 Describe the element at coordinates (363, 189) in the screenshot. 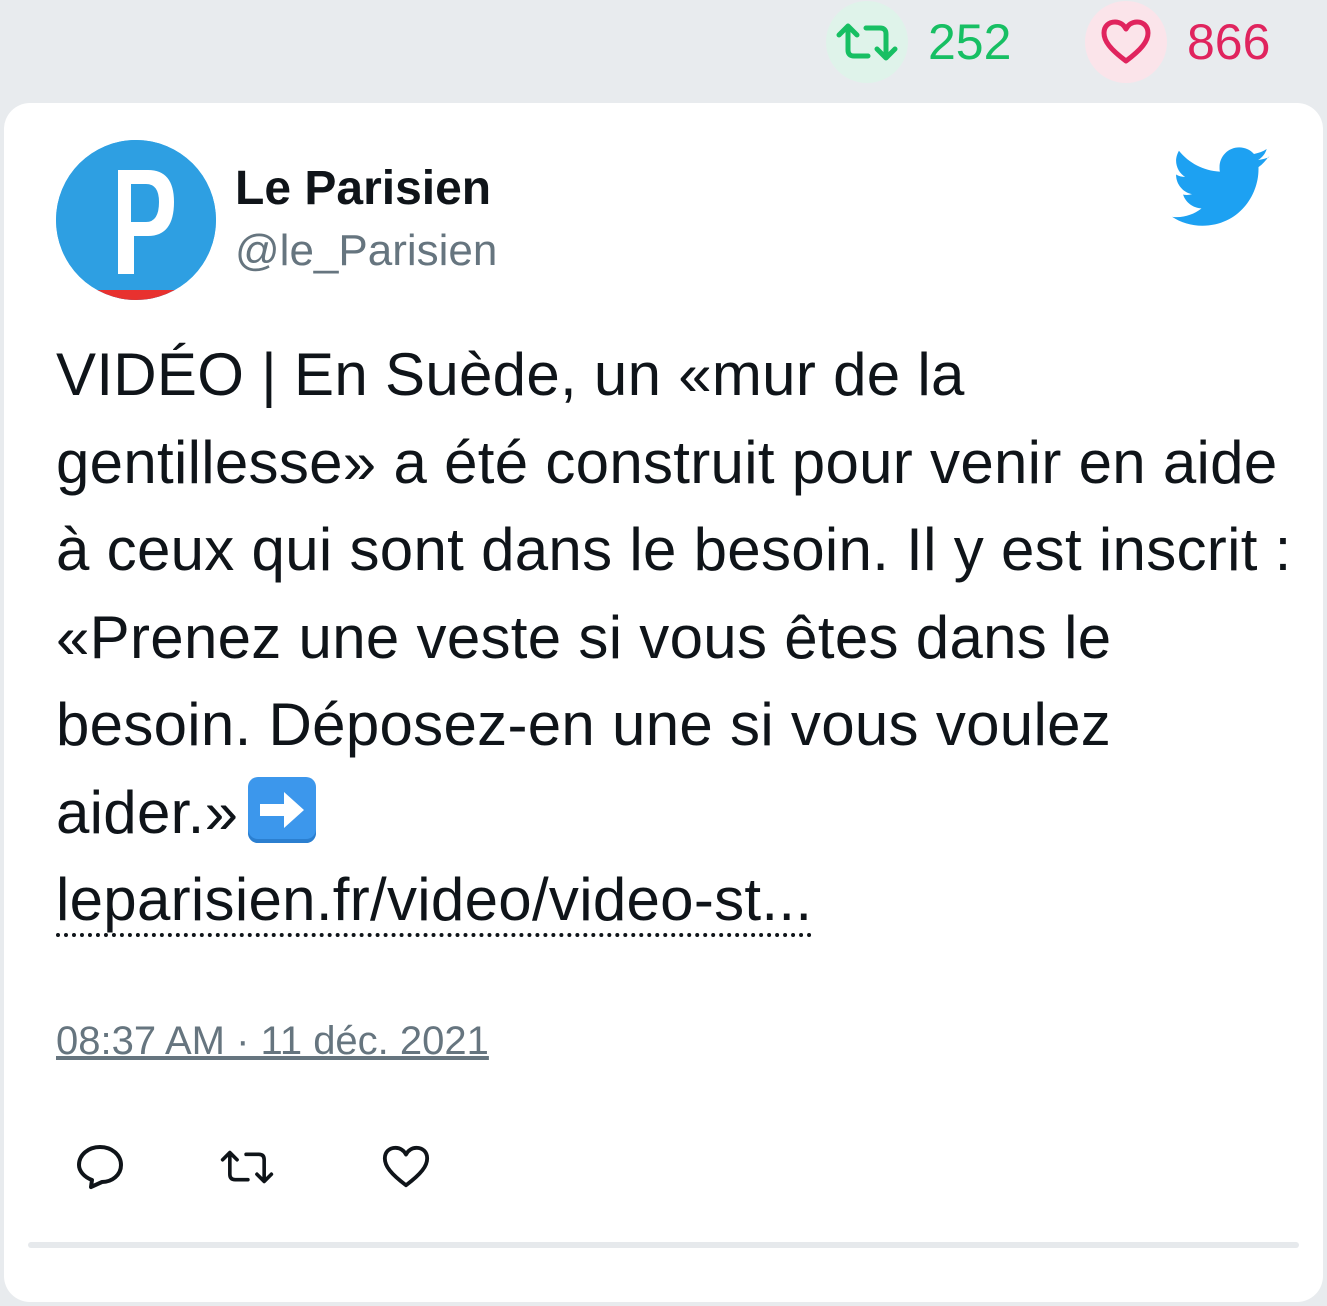

I see `author-name: Le Parisien` at that location.